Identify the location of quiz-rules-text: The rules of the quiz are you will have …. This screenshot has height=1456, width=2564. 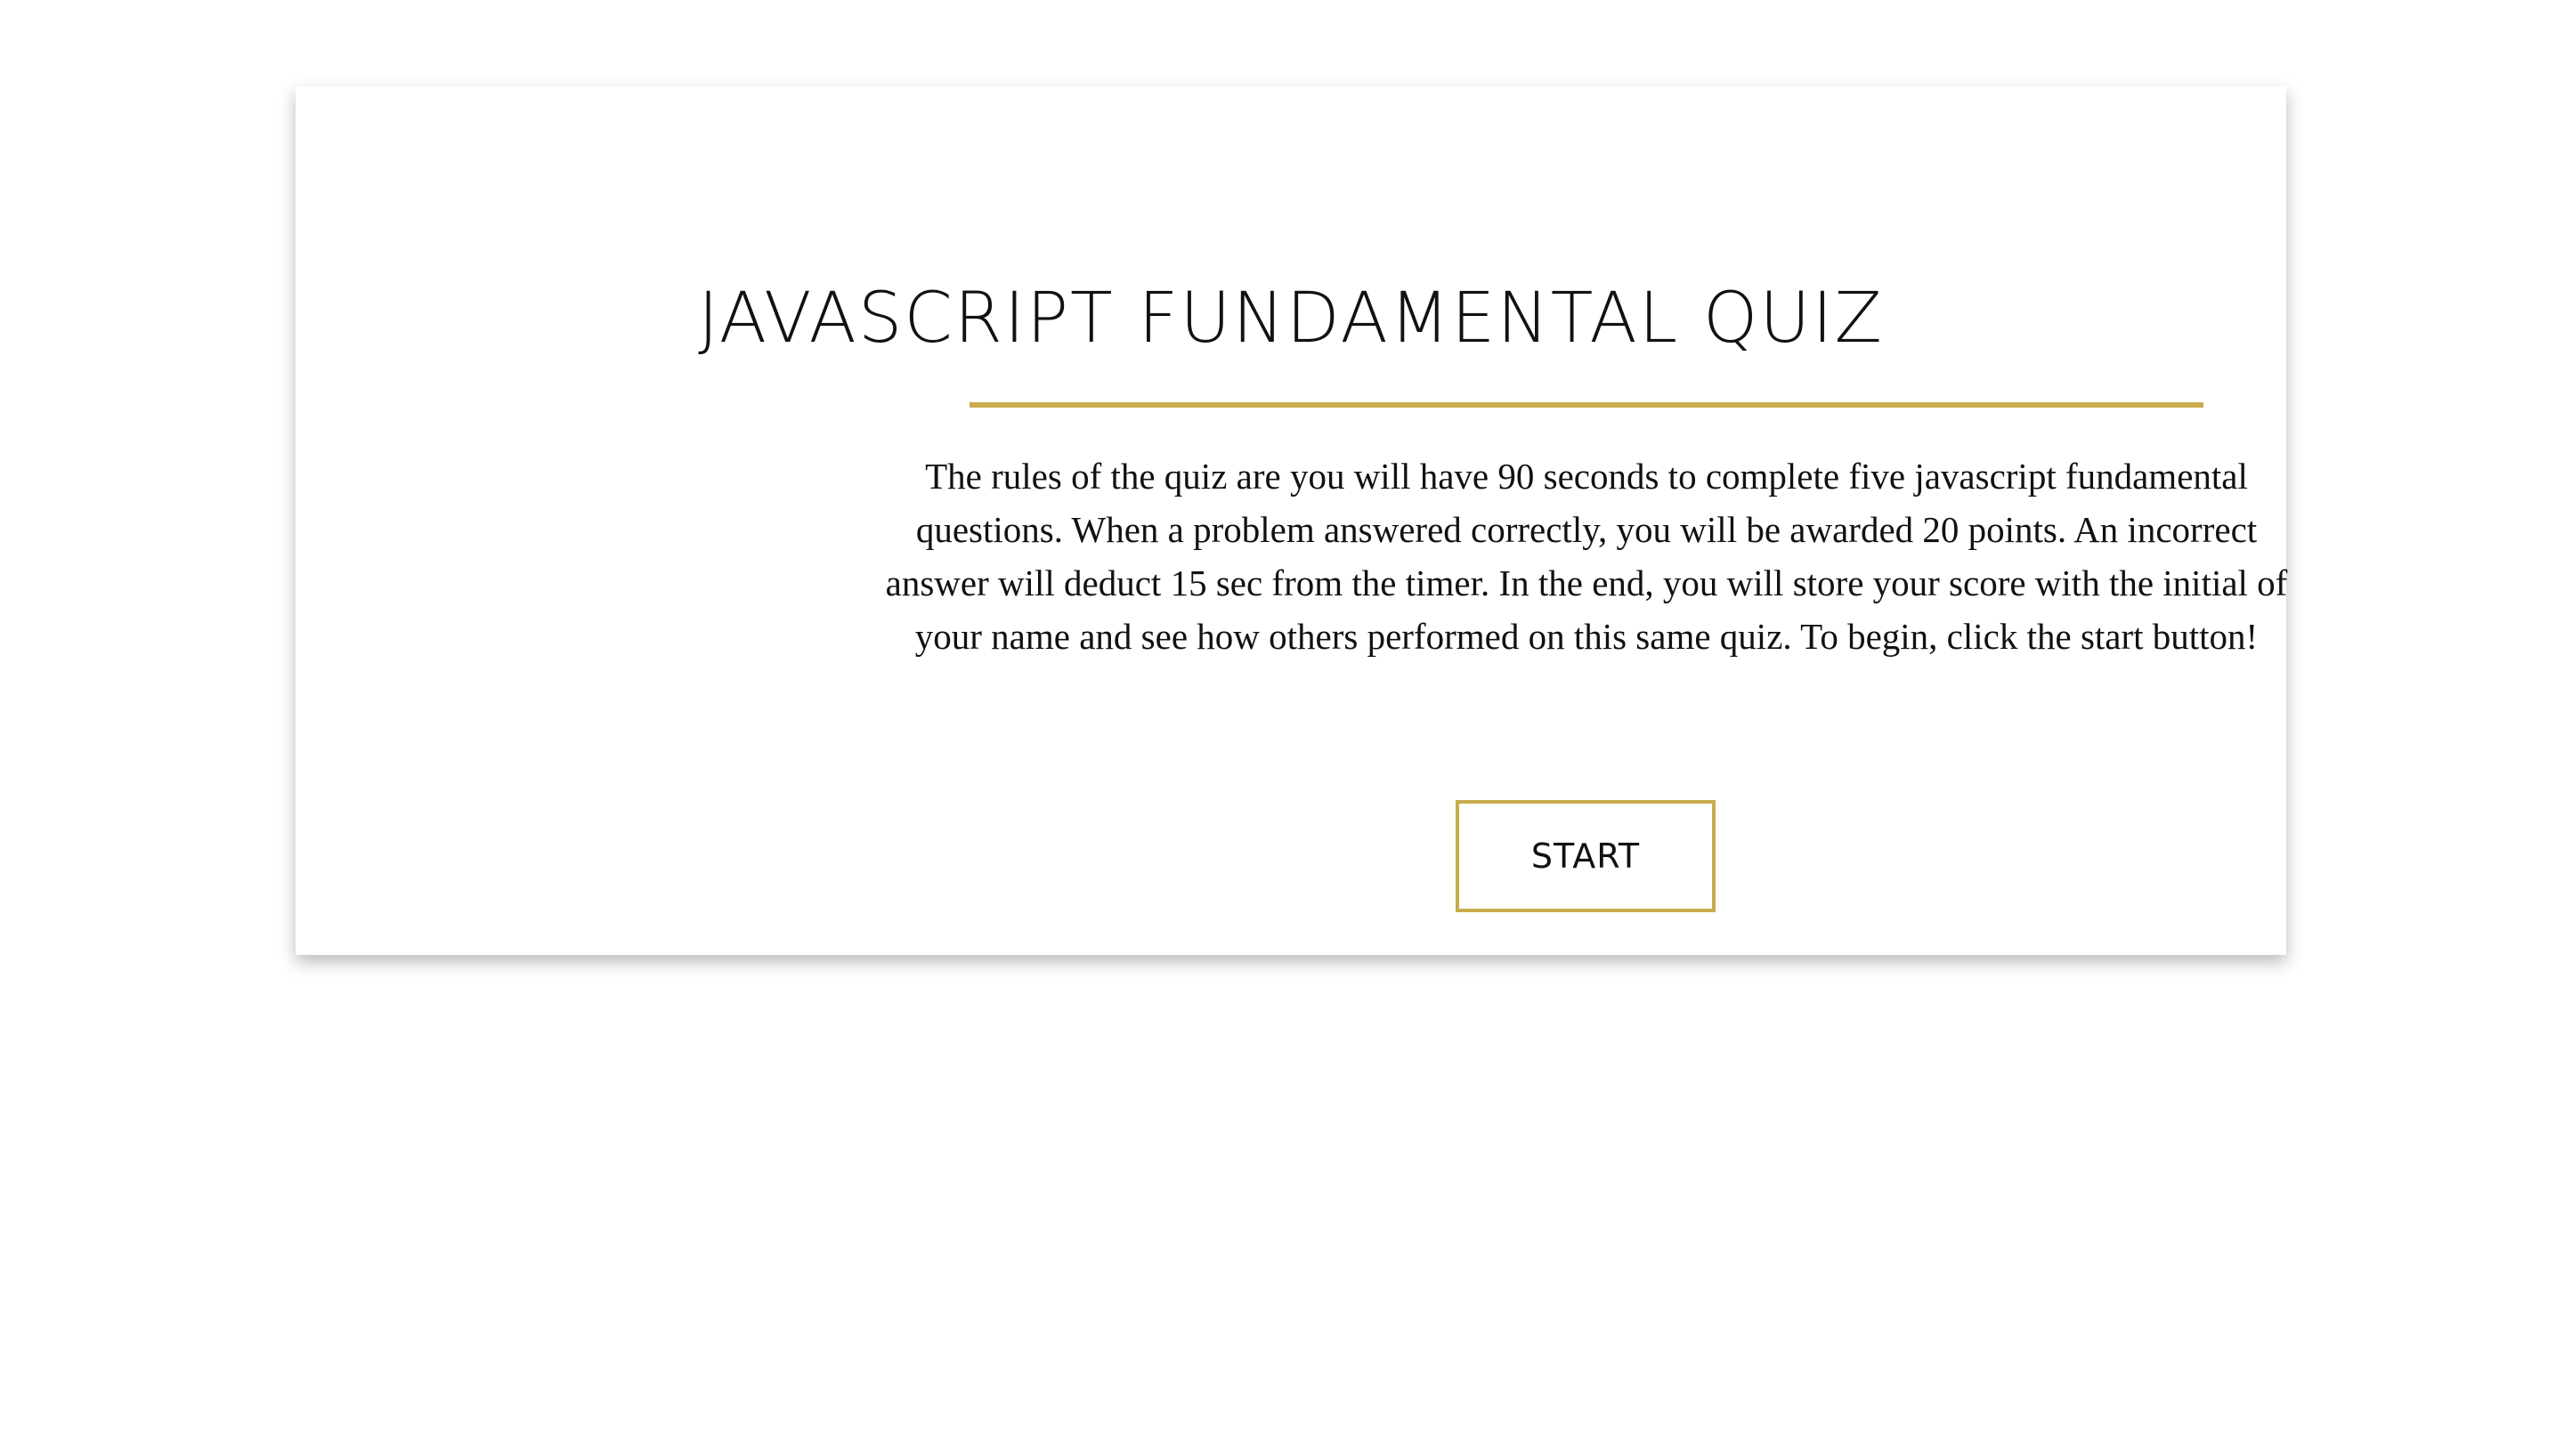
(1586, 556).